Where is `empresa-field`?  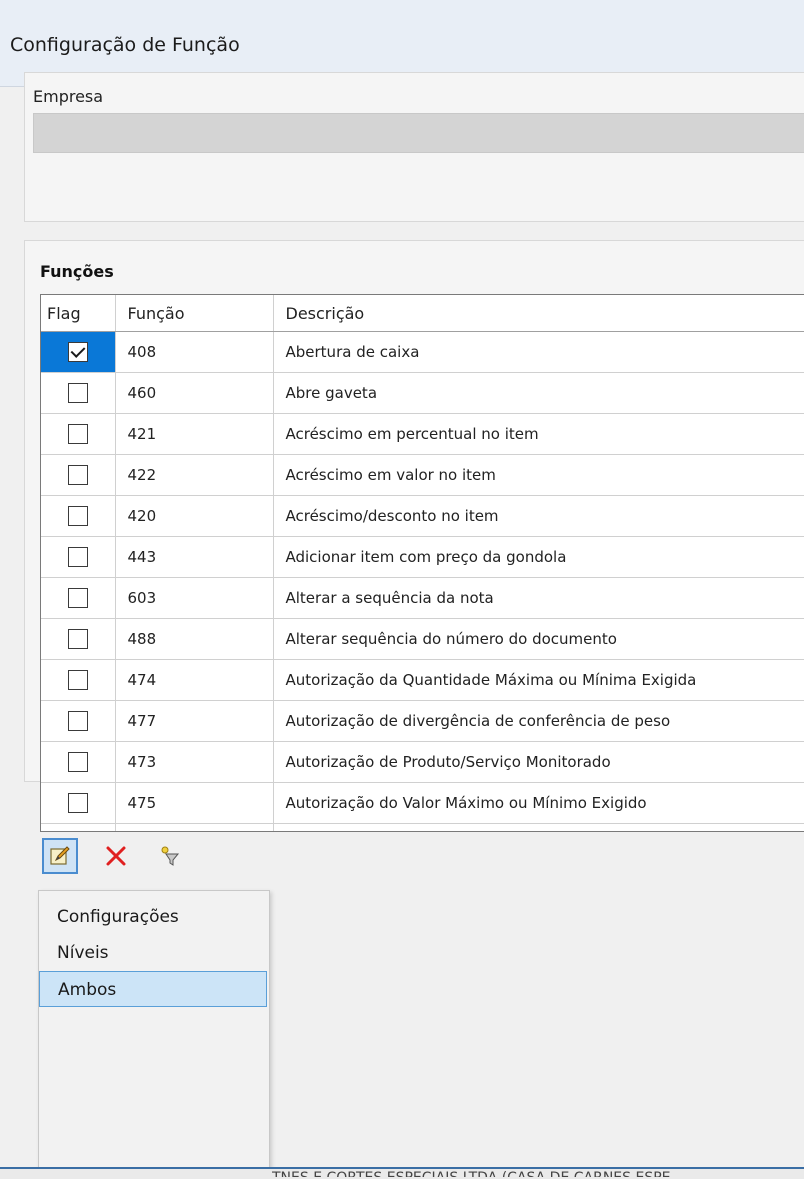 empresa-field is located at coordinates (418, 133).